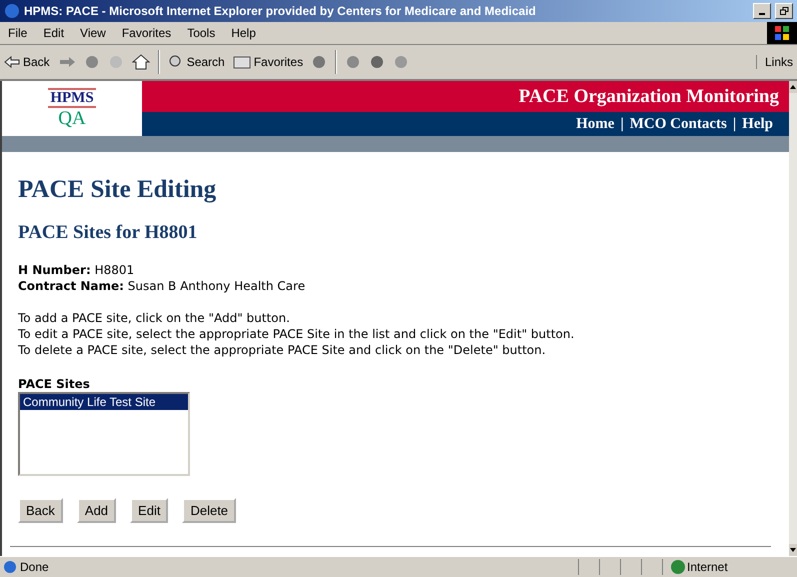 This screenshot has height=577, width=797. I want to click on page-heading: PACE Site Editing, so click(118, 190).